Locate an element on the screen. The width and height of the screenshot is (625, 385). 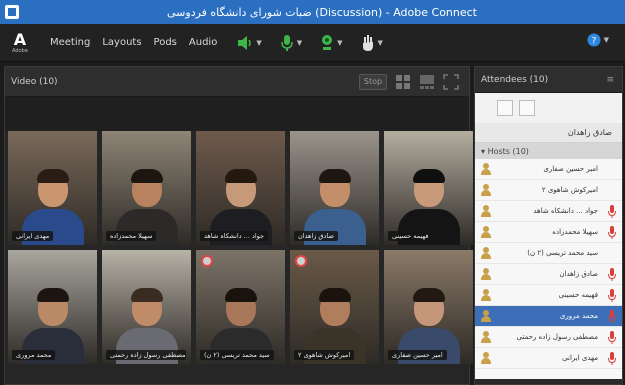
video-tile: فهیمه حسینی is located at coordinates (428, 188).